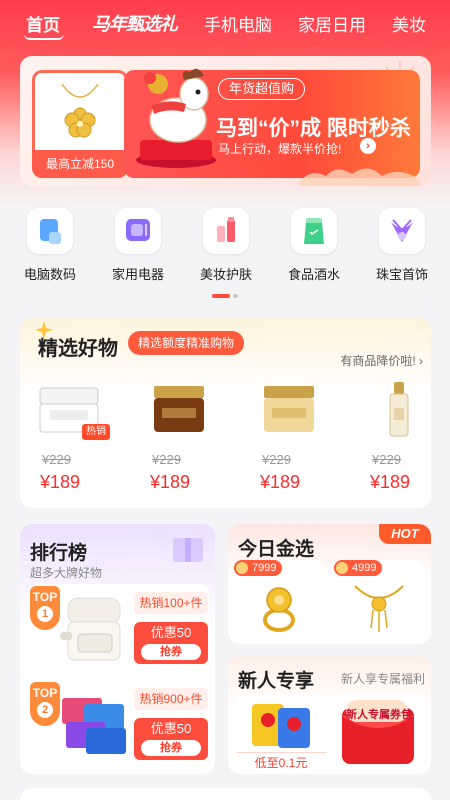 The height and width of the screenshot is (800, 450). What do you see at coordinates (50, 231) in the screenshot?
I see `computer-icon` at bounding box center [50, 231].